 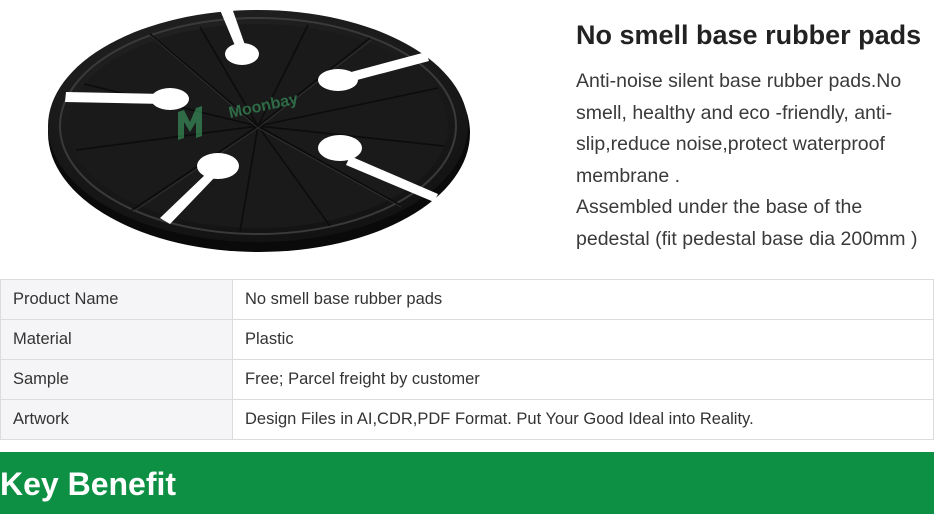 I want to click on spec-value: Plastic, so click(x=583, y=339).